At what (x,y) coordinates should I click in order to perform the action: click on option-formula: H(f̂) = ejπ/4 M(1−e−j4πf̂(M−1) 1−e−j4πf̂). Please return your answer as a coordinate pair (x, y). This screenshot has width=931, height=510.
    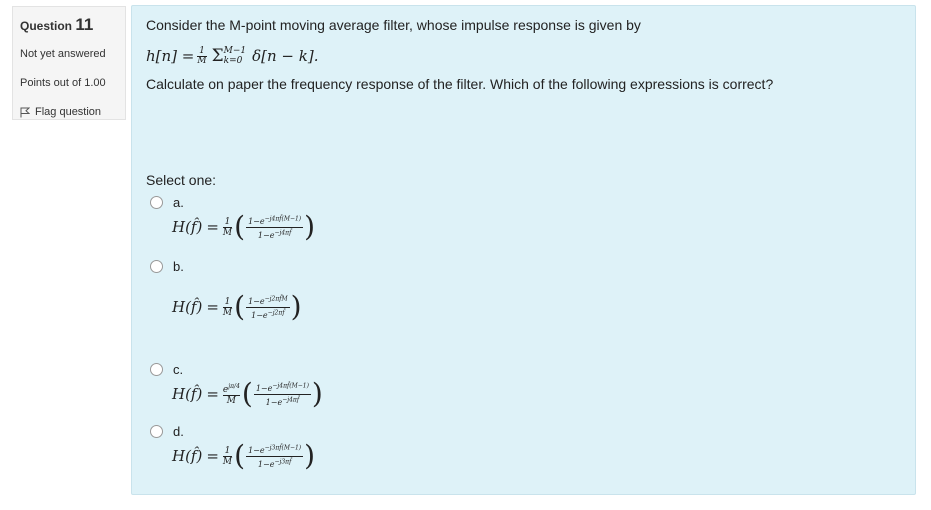
    Looking at the image, I should click on (248, 394).